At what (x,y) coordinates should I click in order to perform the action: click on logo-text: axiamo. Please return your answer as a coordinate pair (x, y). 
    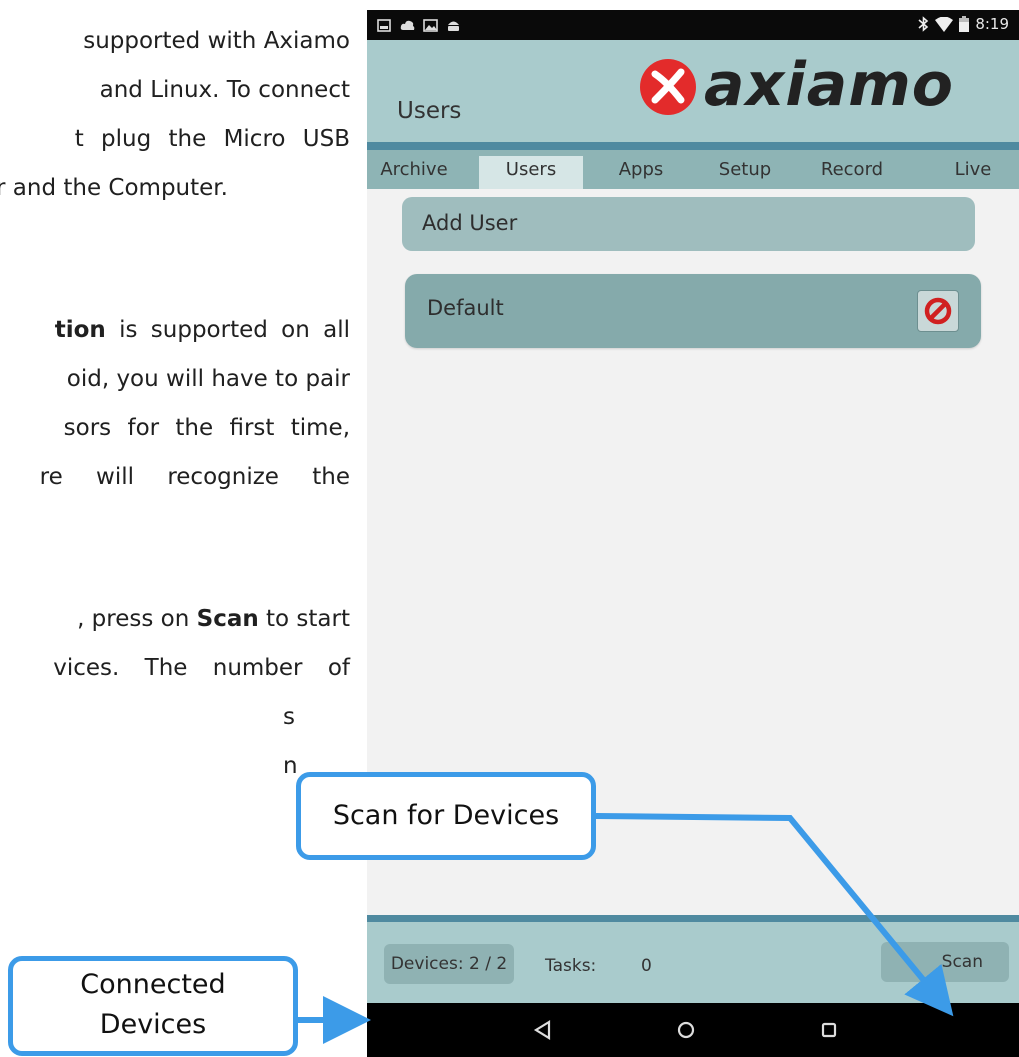
    Looking at the image, I should click on (829, 85).